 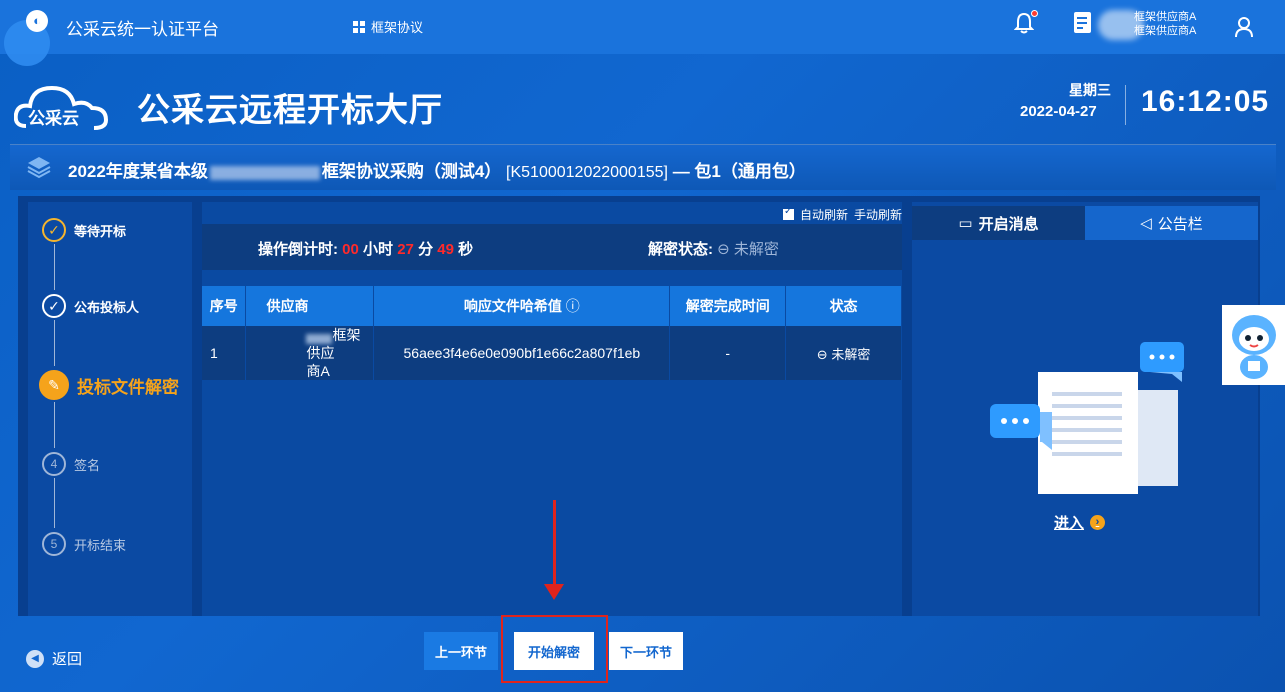 I want to click on next-step-button: 下一环节, so click(x=646, y=651).